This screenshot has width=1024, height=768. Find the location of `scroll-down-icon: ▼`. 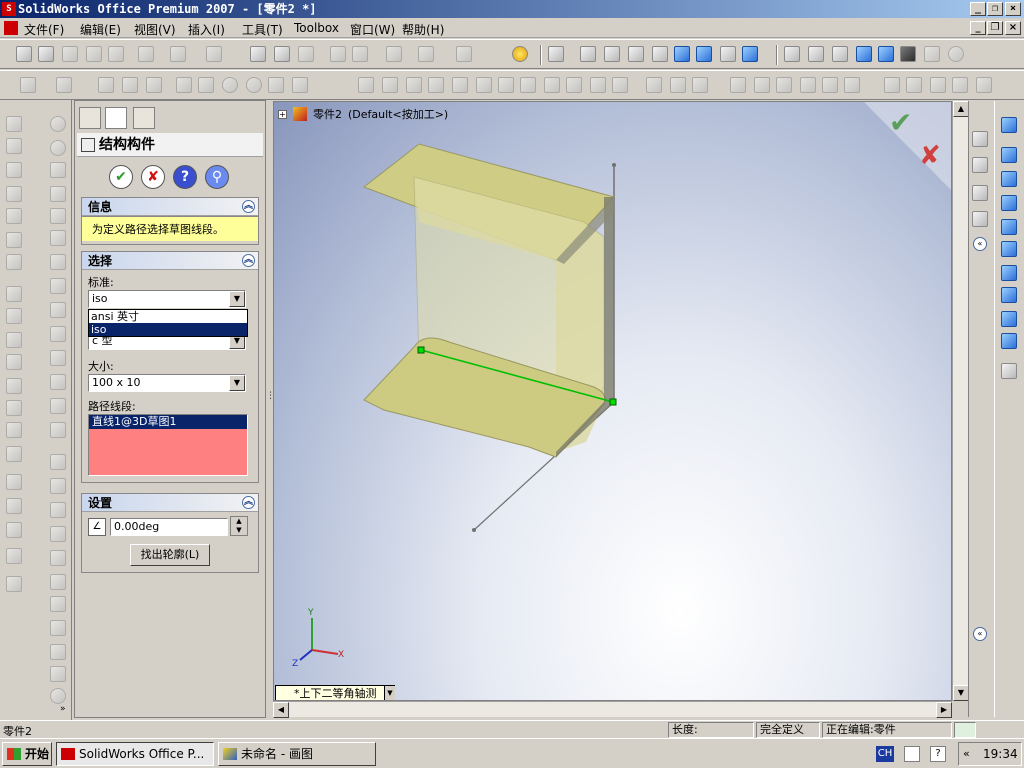

scroll-down-icon: ▼ is located at coordinates (961, 693).